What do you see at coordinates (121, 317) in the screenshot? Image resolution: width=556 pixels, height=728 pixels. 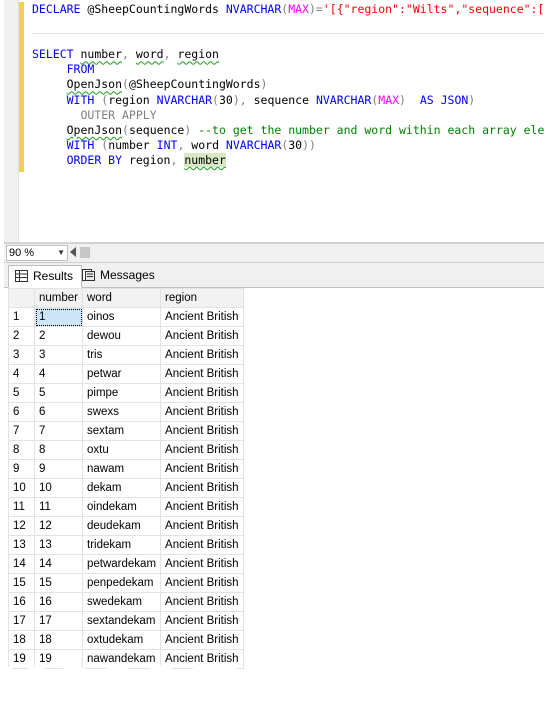 I see `word-cell: oinos` at bounding box center [121, 317].